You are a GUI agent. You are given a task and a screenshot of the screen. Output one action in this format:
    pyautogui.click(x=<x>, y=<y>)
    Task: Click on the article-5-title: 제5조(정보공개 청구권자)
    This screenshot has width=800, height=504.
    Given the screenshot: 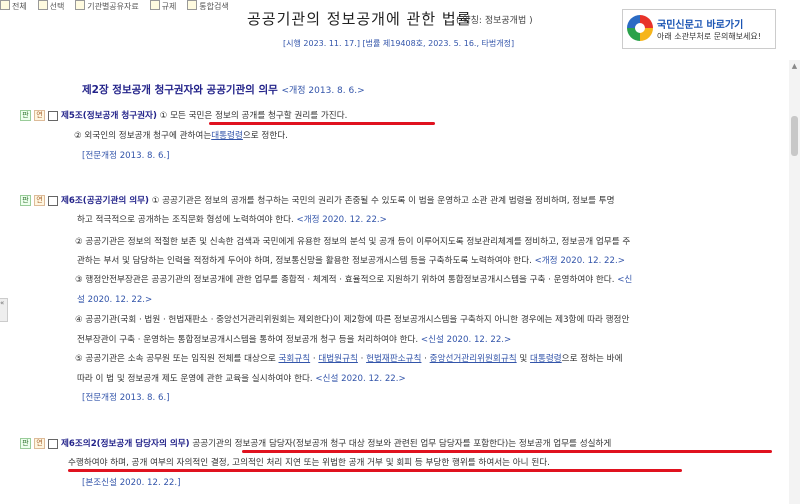 What is the action you would take?
    pyautogui.click(x=109, y=116)
    